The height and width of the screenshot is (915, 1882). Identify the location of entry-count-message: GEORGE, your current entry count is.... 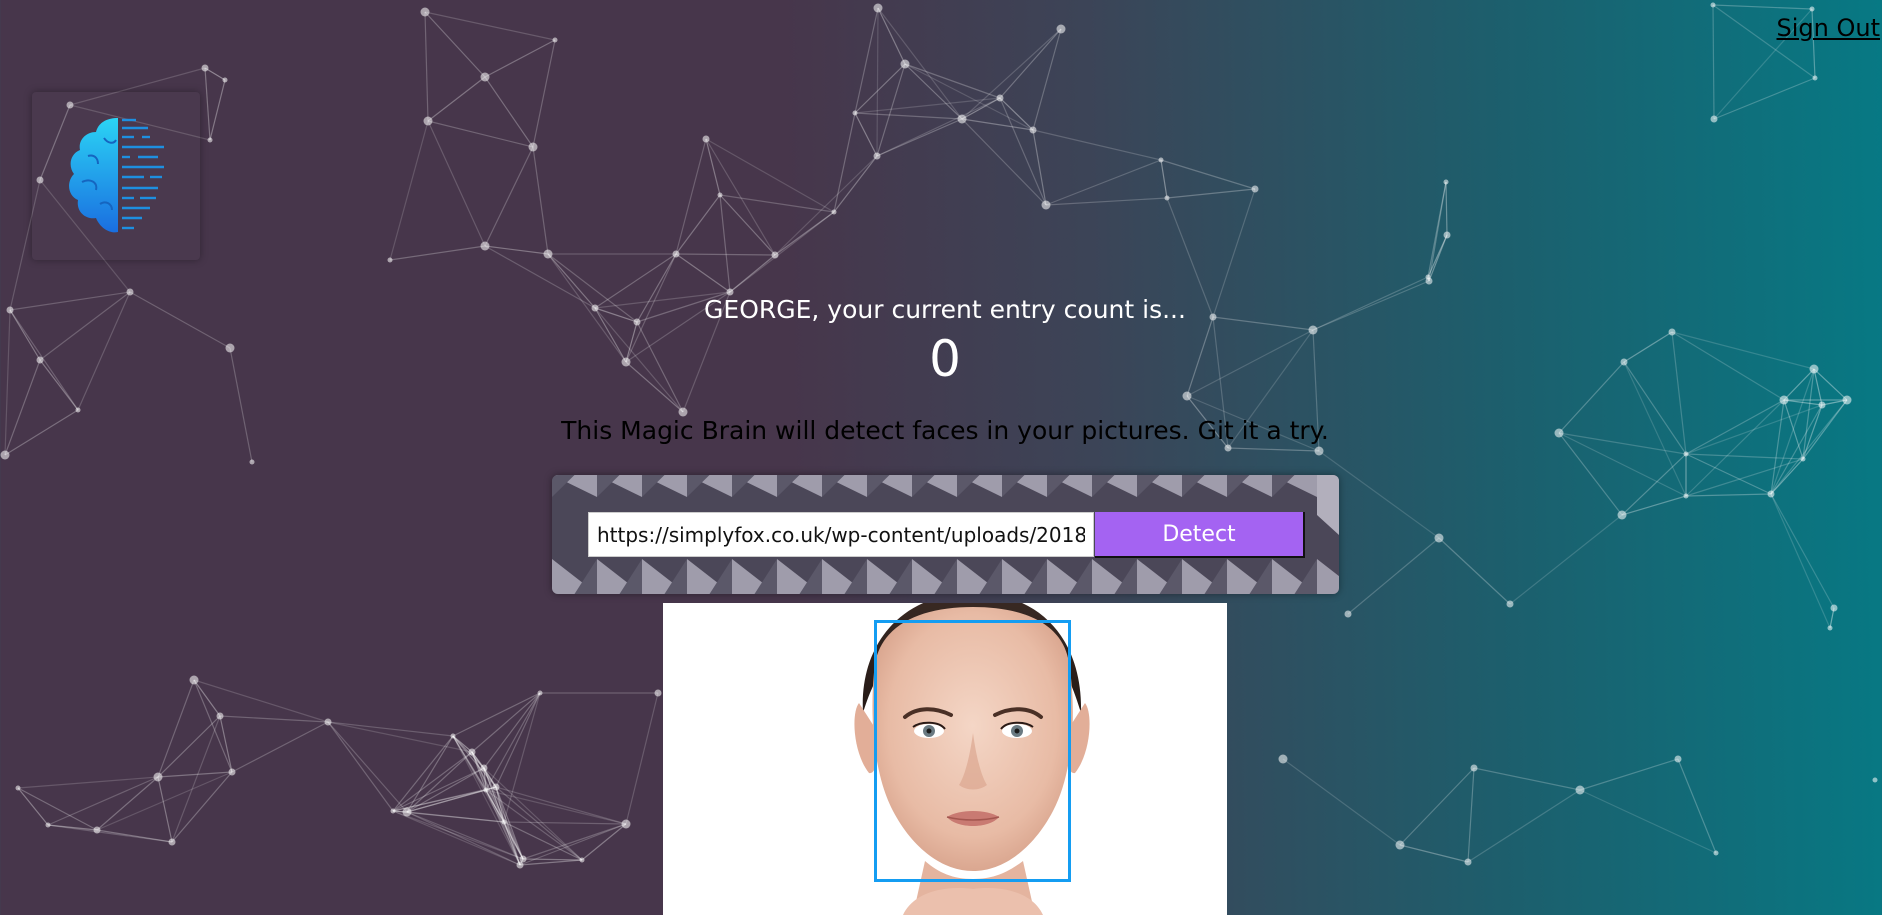
(945, 309).